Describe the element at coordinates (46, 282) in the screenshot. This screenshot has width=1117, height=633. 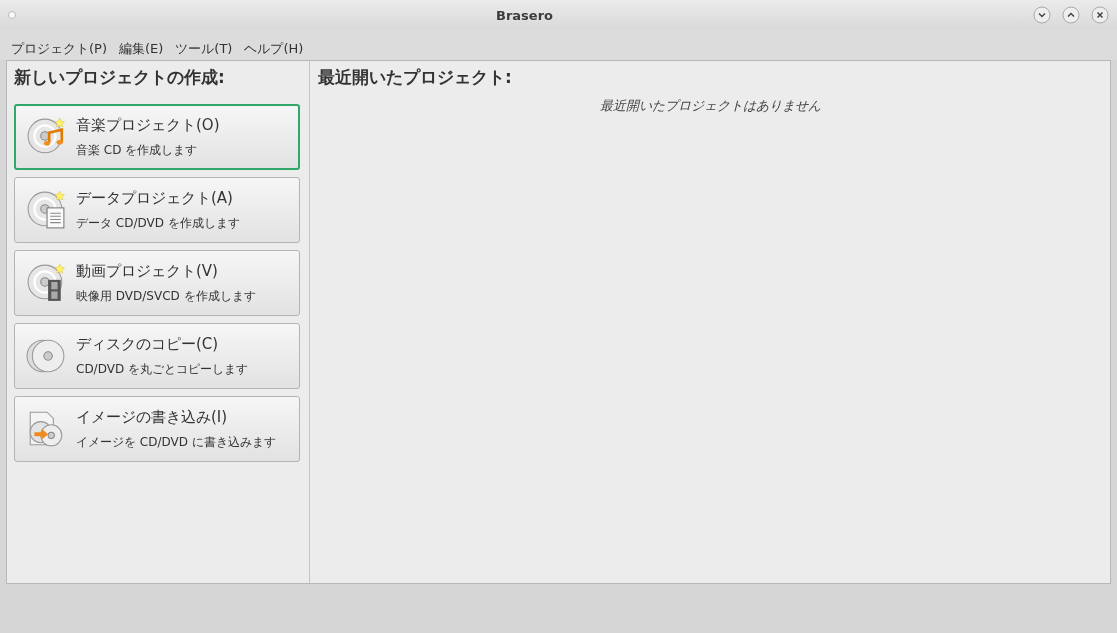
I see `video-disc-icon` at that location.